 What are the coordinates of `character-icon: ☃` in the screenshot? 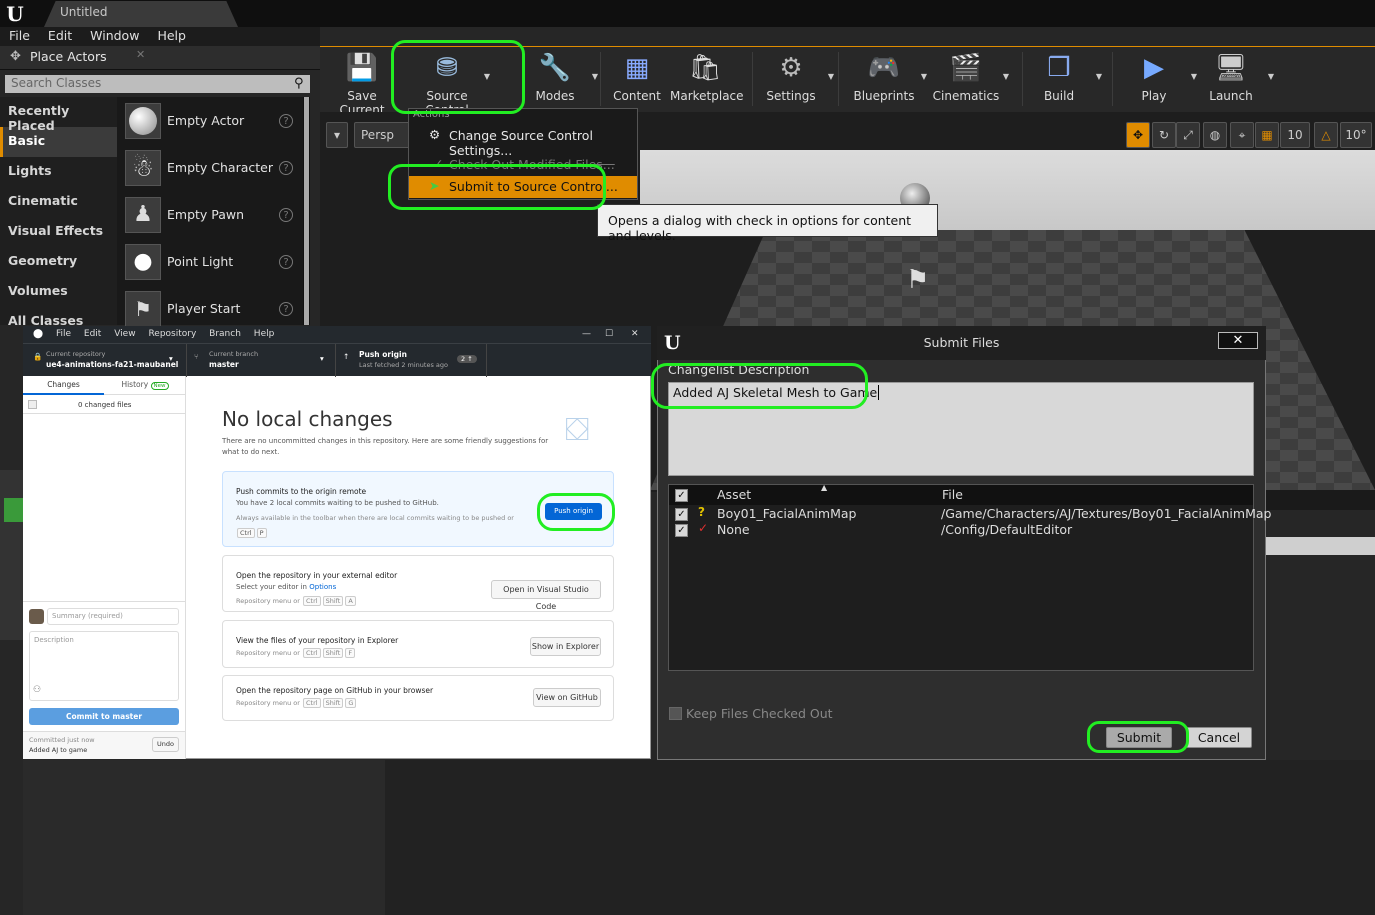 It's located at (143, 167).